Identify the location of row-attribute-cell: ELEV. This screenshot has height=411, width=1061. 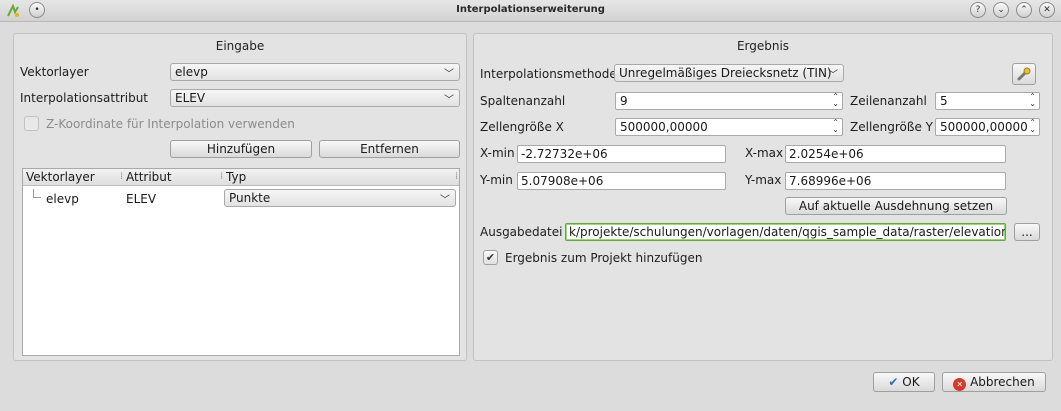
(141, 199).